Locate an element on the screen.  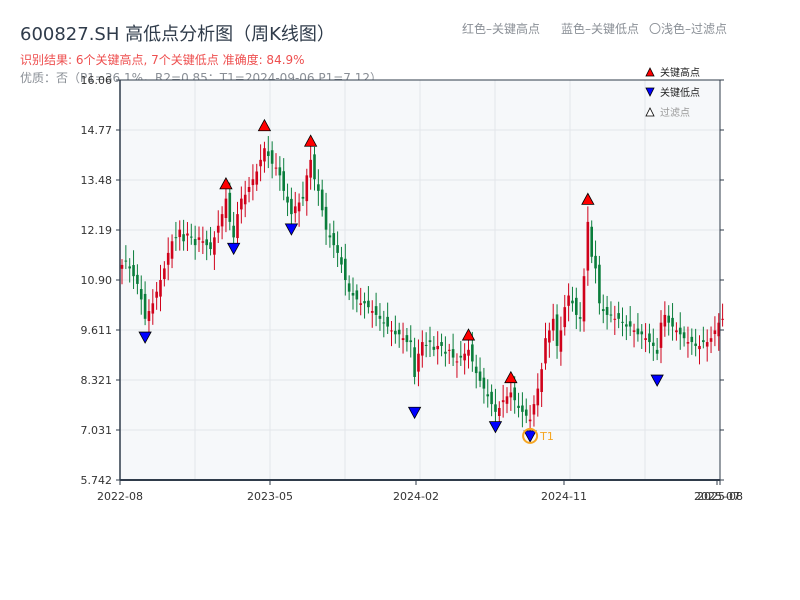
y-tick-label: 12.19 is located at coordinates (97, 230).